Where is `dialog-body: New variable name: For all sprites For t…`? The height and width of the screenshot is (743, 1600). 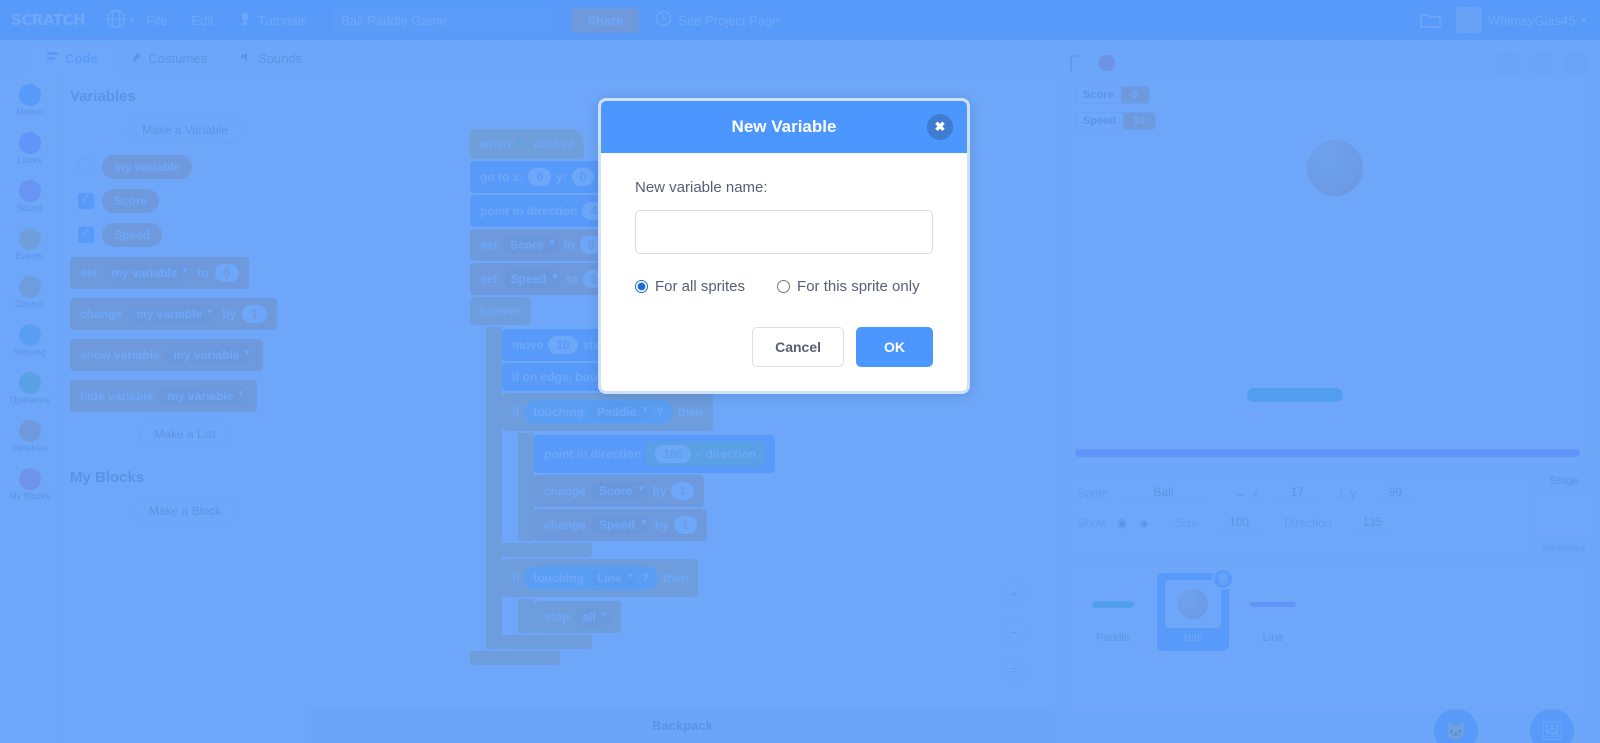
dialog-body: New variable name: For all sprites For t… is located at coordinates (784, 272).